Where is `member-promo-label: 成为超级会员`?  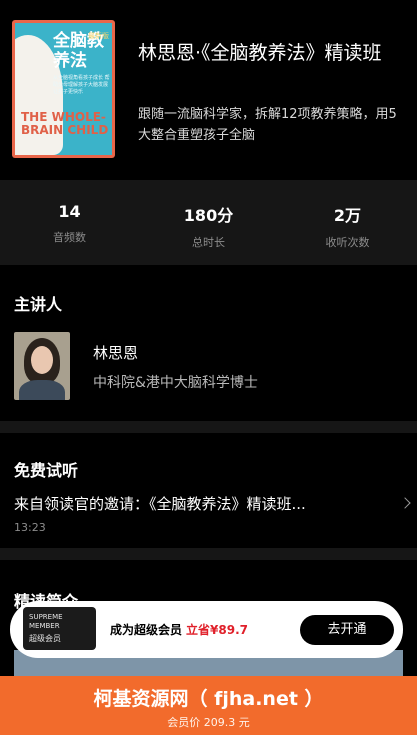 member-promo-label: 成为超级会员 is located at coordinates (146, 630).